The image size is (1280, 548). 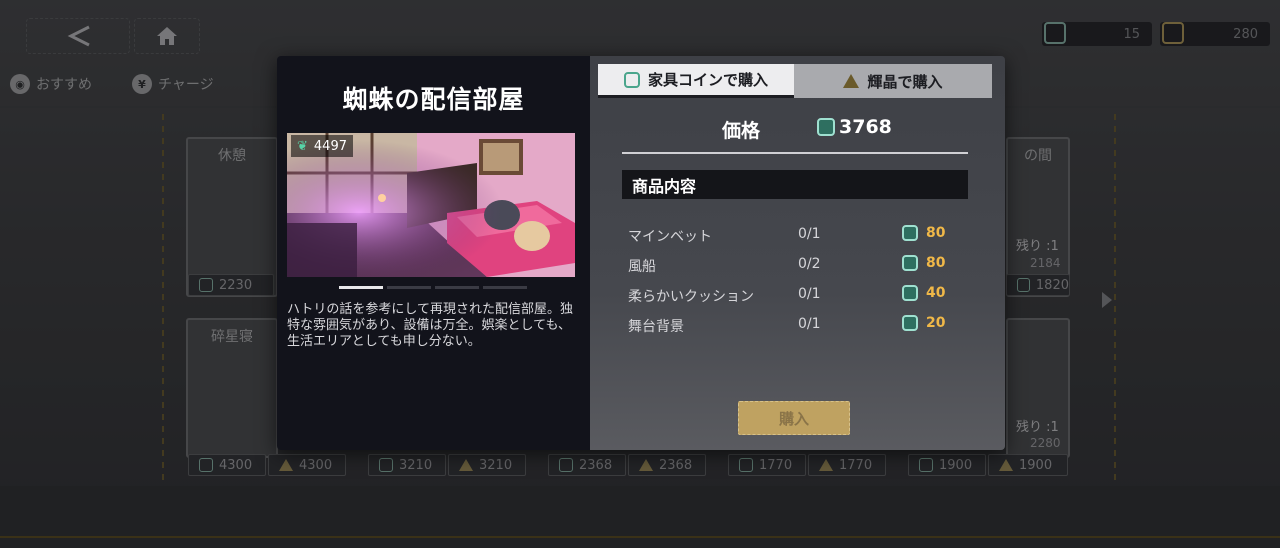 What do you see at coordinates (656, 327) in the screenshot?
I see `item-name: 舞台背景` at bounding box center [656, 327].